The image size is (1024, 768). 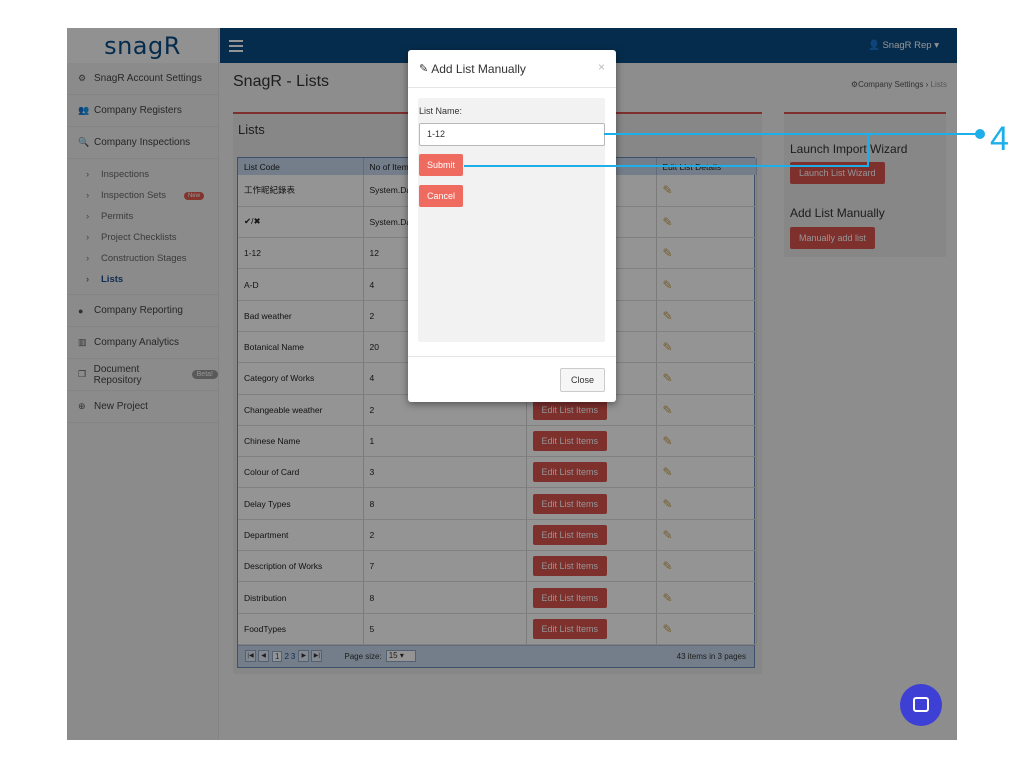 What do you see at coordinates (441, 111) in the screenshot?
I see `list-name-label: List Name:` at bounding box center [441, 111].